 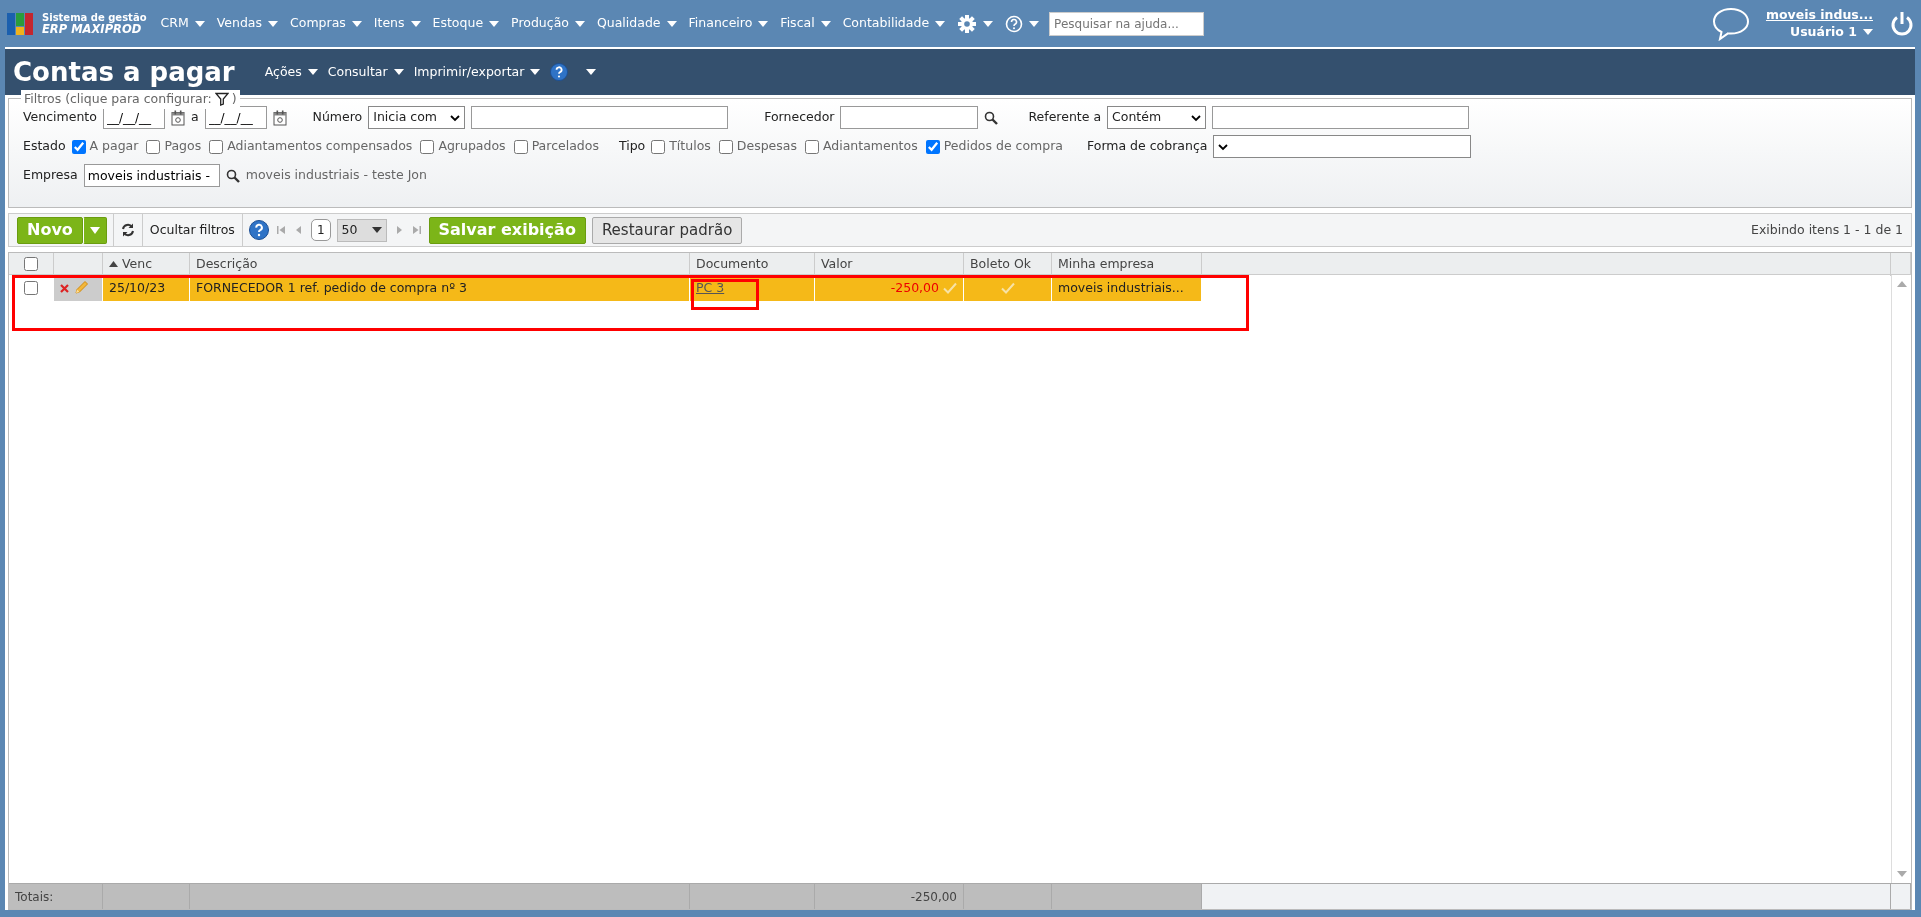 What do you see at coordinates (632, 146) in the screenshot?
I see `filter-label: Tipo` at bounding box center [632, 146].